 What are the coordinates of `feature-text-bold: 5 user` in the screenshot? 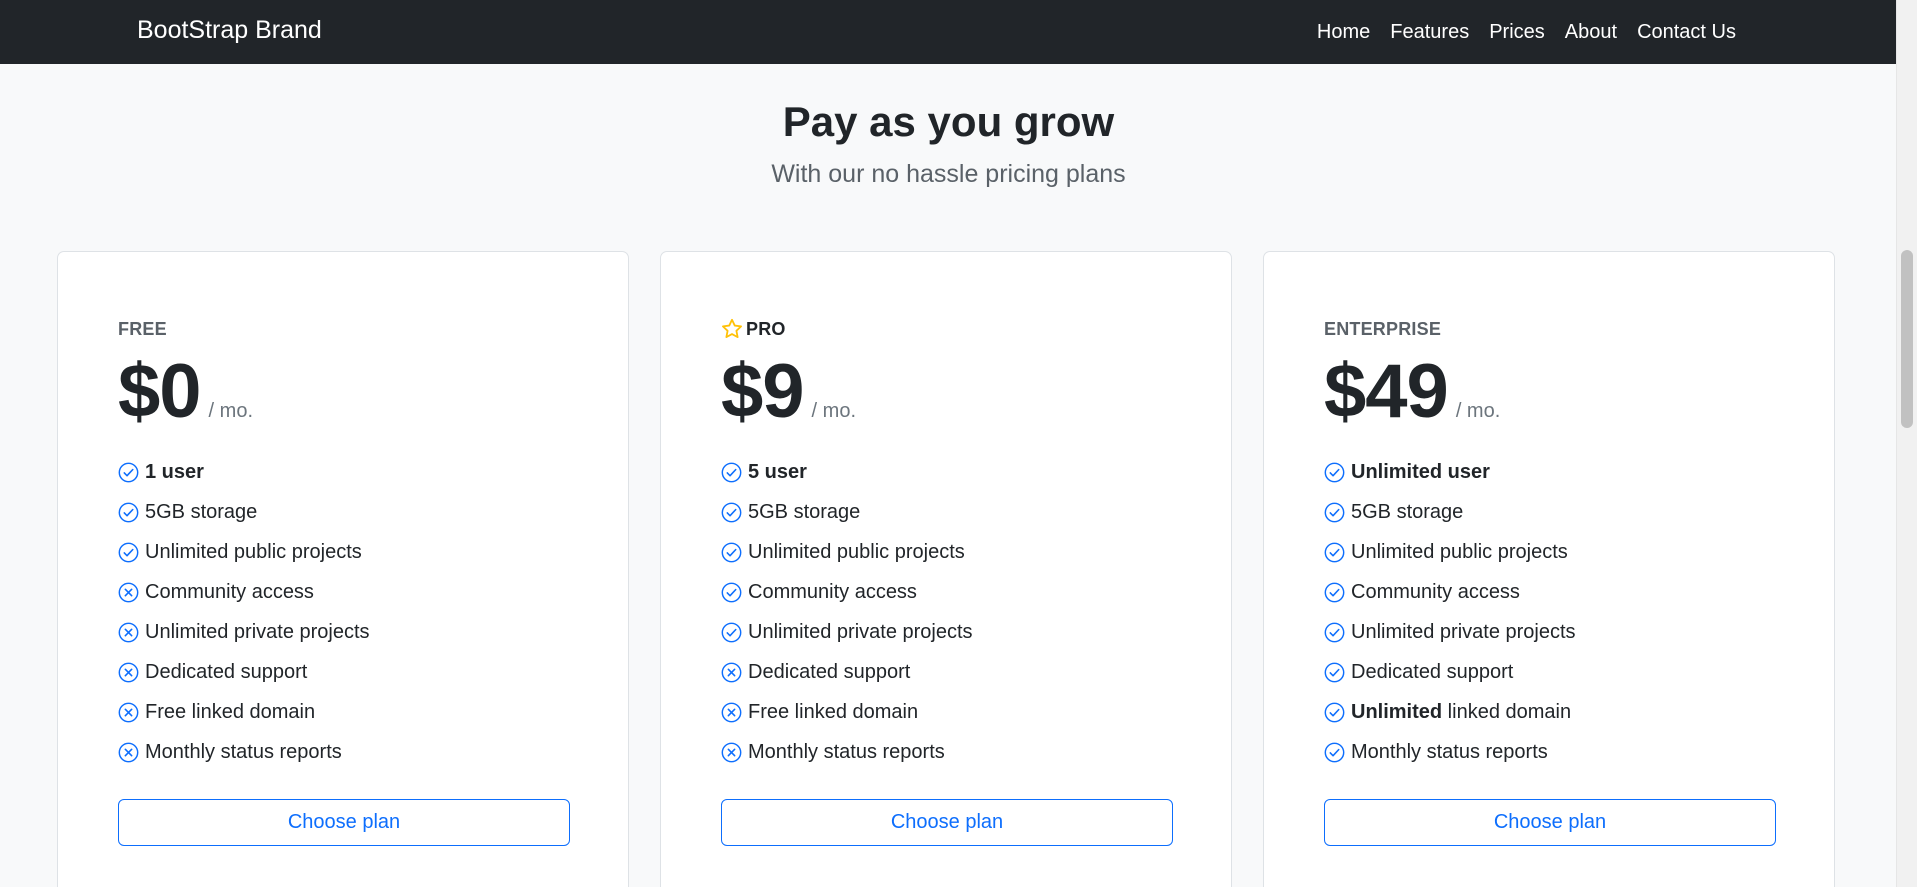 It's located at (777, 471).